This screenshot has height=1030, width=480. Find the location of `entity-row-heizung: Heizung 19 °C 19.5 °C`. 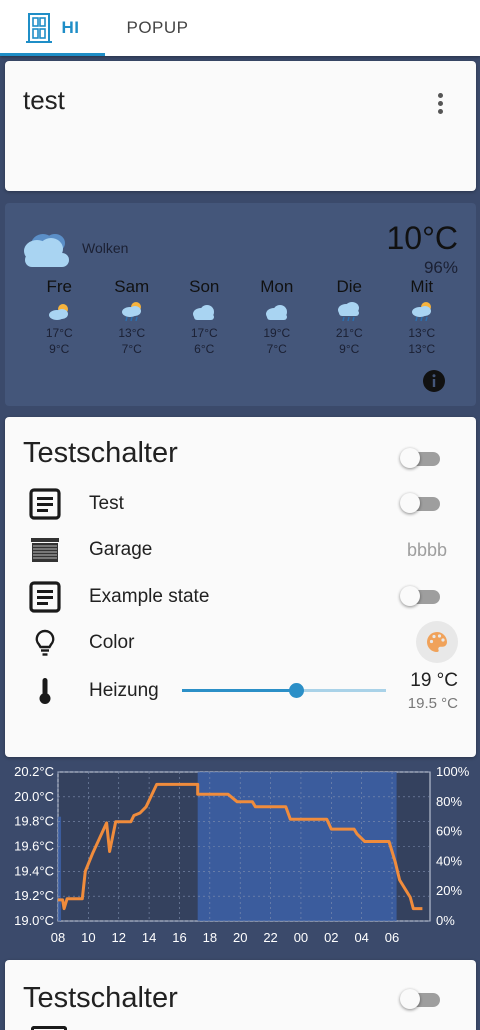

entity-row-heizung: Heizung 19 °C 19.5 °C is located at coordinates (240, 692).